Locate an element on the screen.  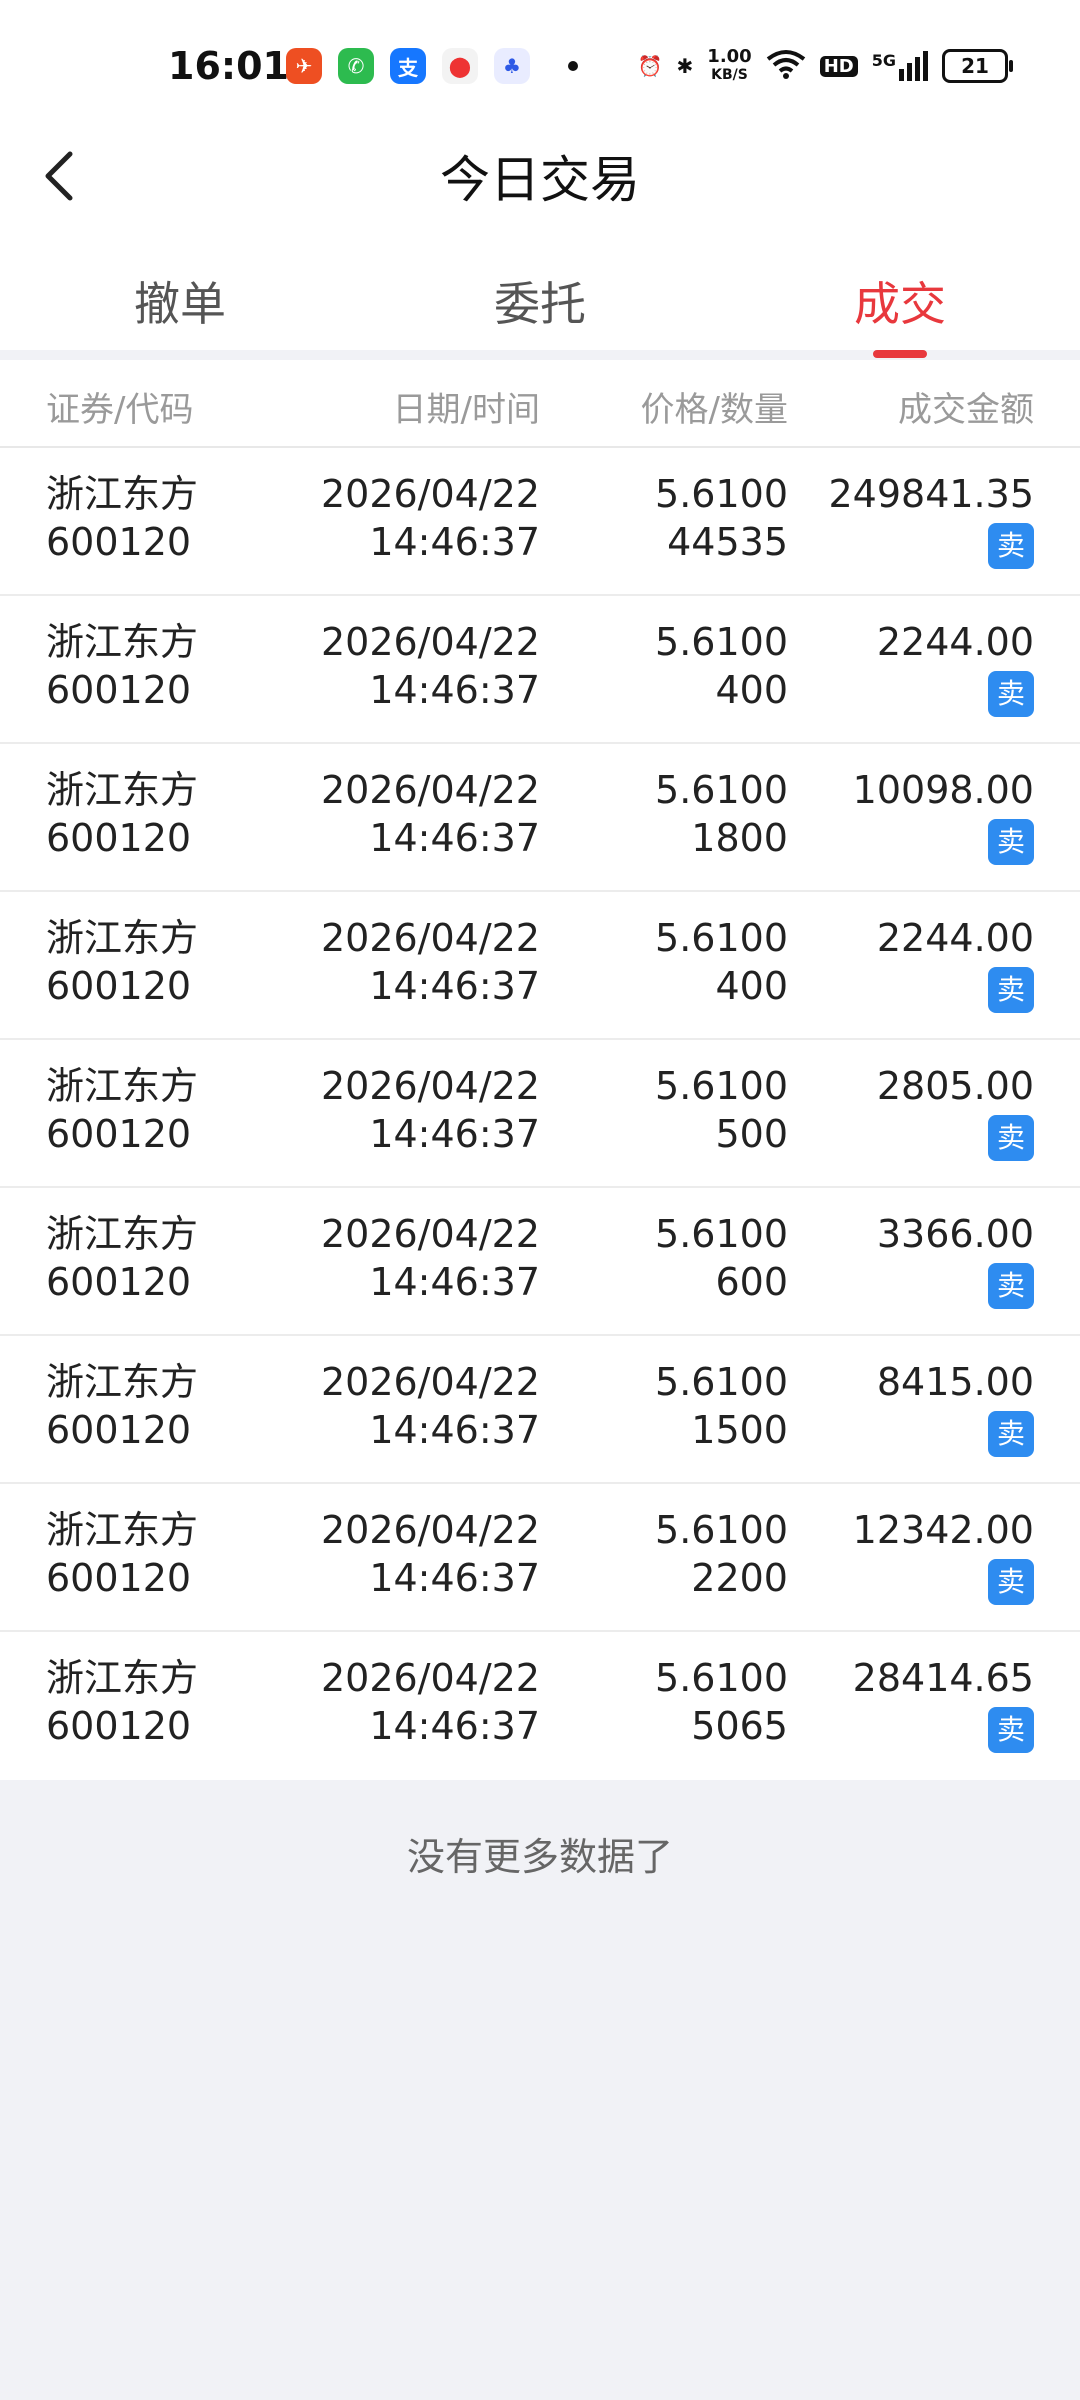
network-speed-unit: KB/S is located at coordinates (729, 75).